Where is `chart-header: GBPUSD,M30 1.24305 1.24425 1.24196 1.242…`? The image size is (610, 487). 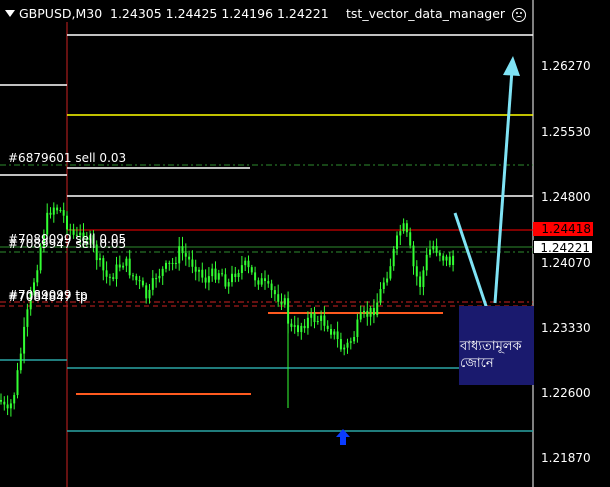 chart-header: GBPUSD,M30 1.24305 1.24425 1.24196 1.242… is located at coordinates (305, 16).